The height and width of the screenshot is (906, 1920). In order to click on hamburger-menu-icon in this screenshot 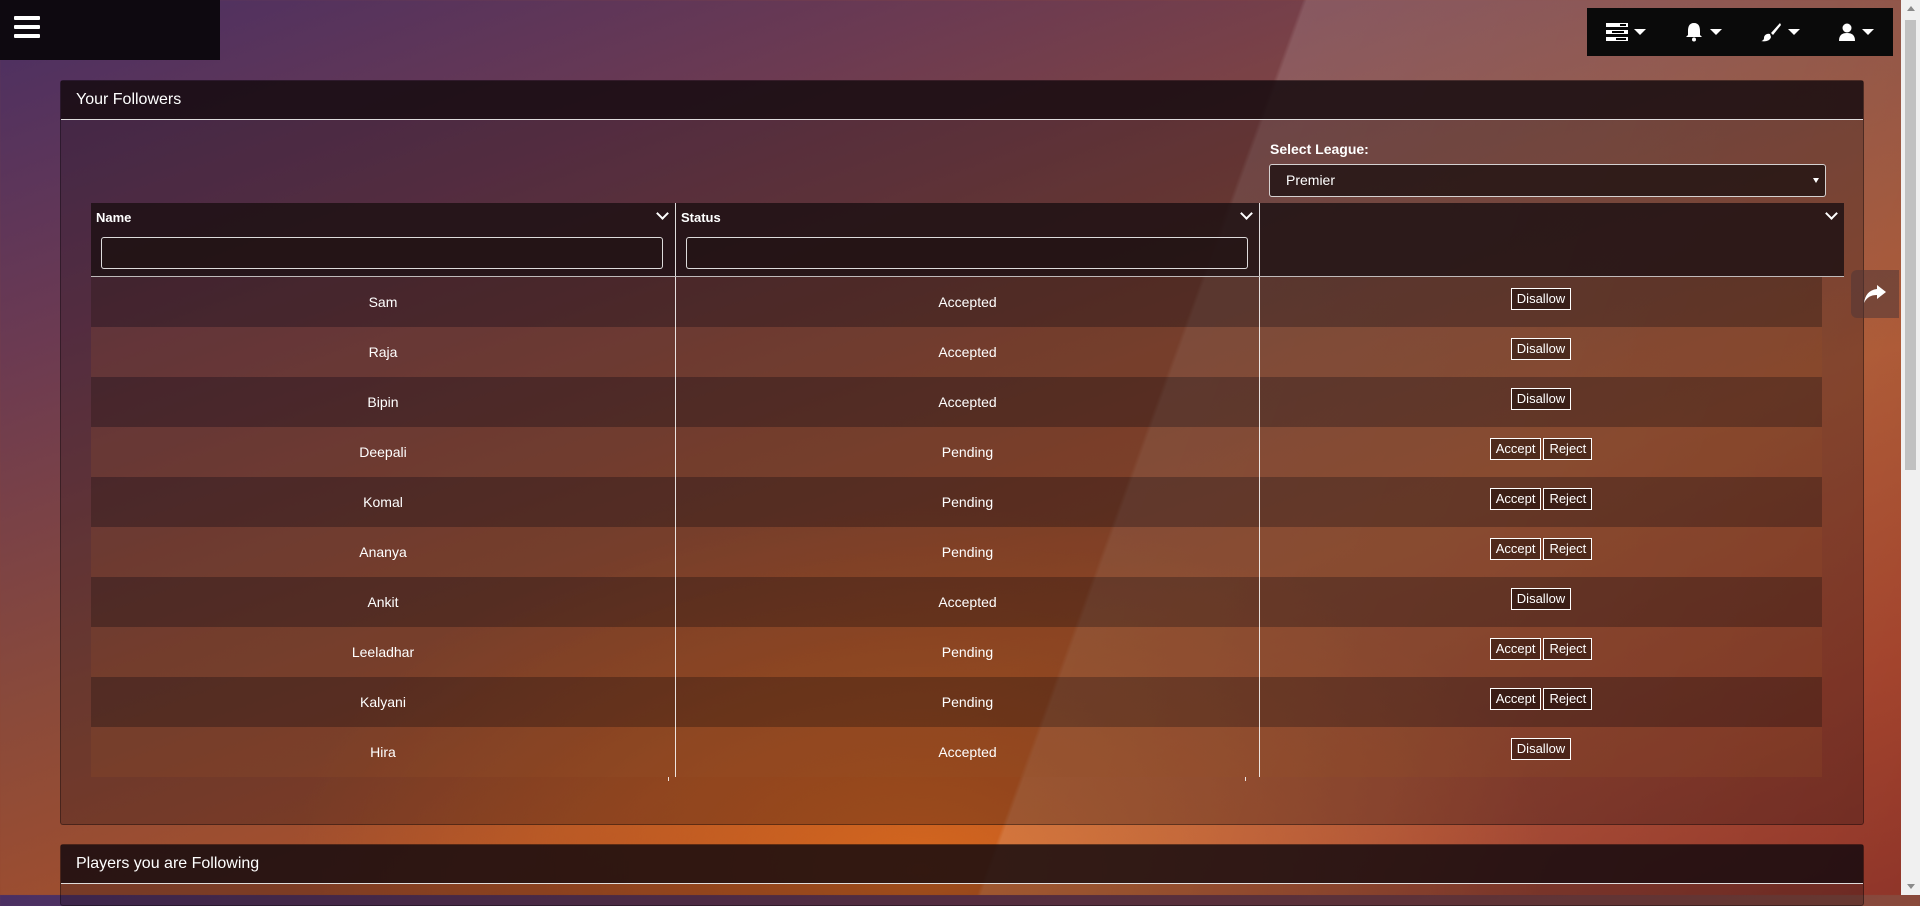, I will do `click(27, 27)`.